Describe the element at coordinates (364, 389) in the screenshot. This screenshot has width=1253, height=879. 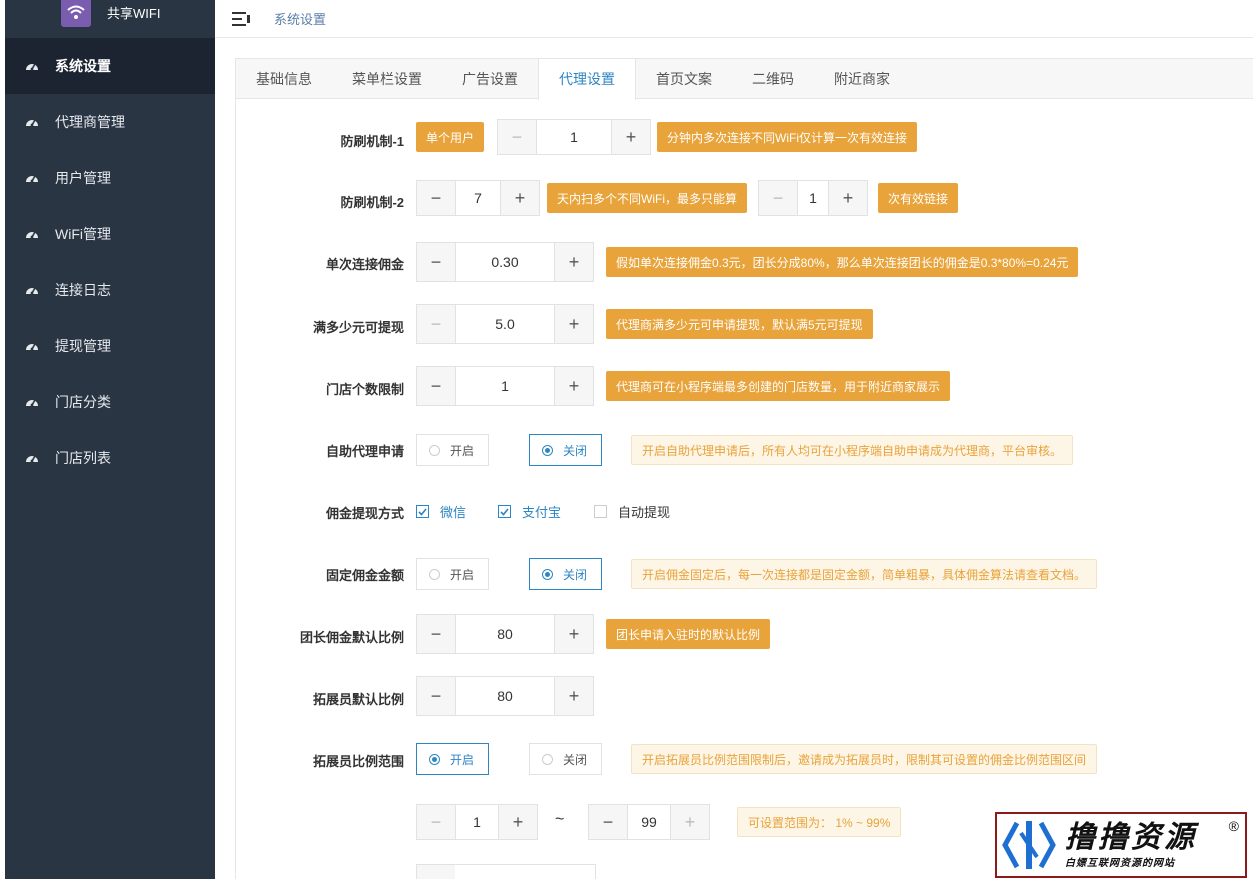
I see `store-limit-label: 门店个数限制` at that location.